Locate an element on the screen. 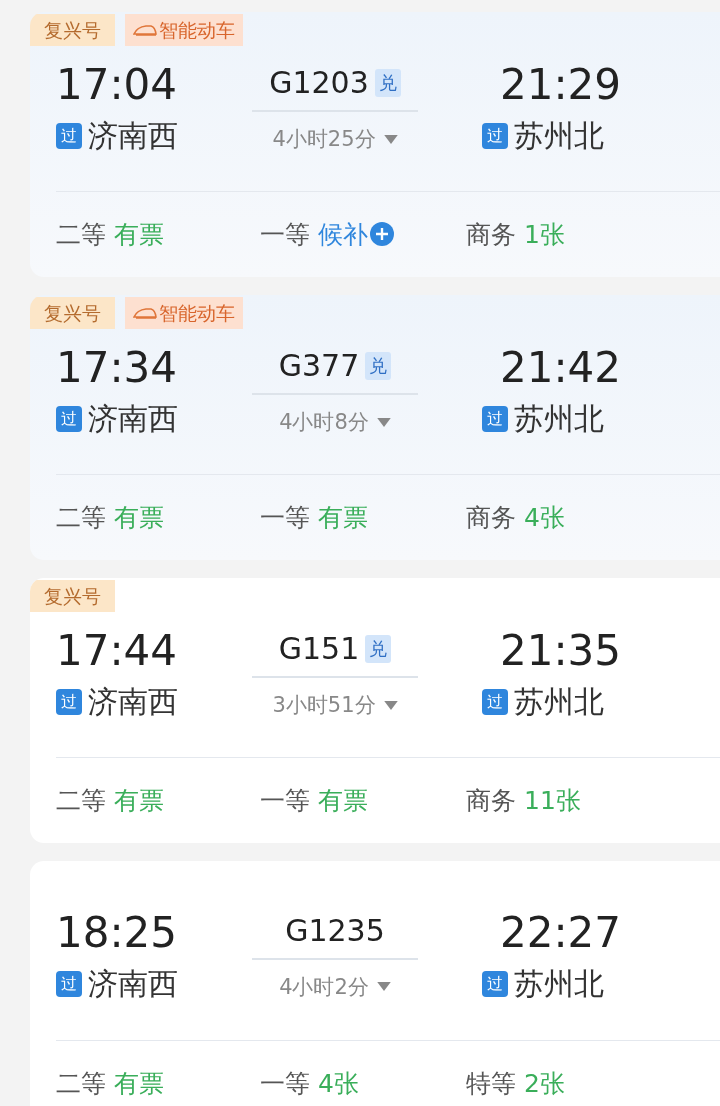  train-number: G151 is located at coordinates (319, 649).